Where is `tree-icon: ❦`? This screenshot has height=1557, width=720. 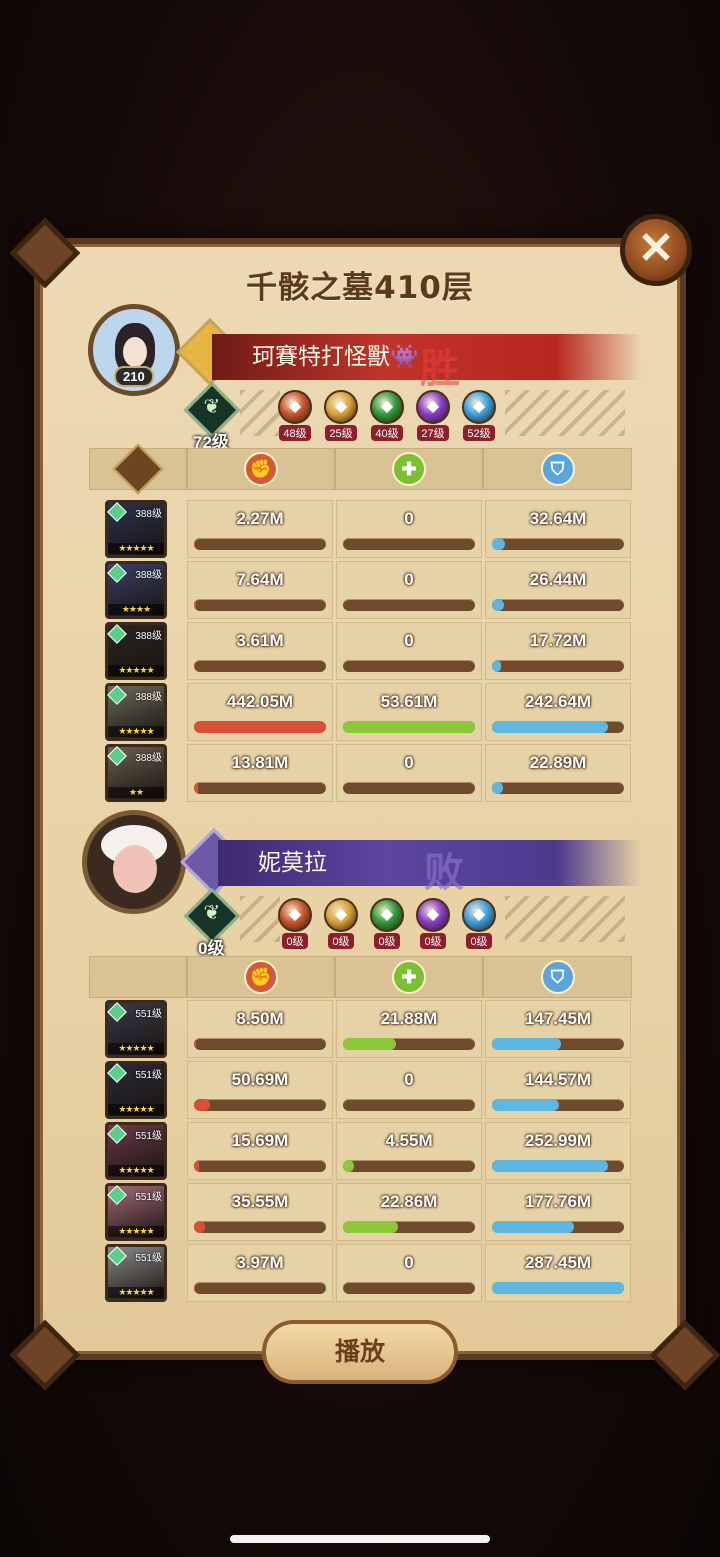
tree-icon: ❦ is located at coordinates (212, 406).